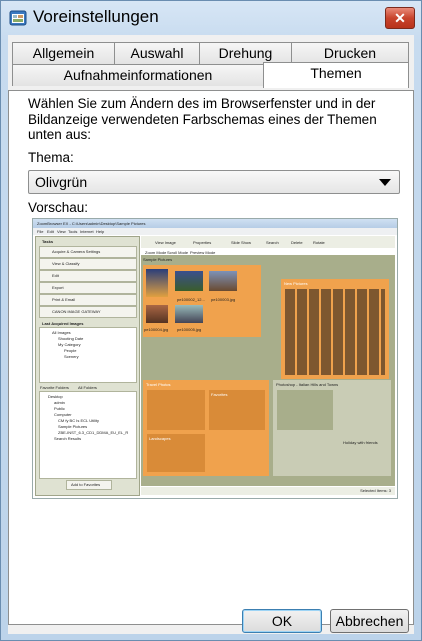  Describe the element at coordinates (297, 242) in the screenshot. I see `preview-tool: Delete` at that location.